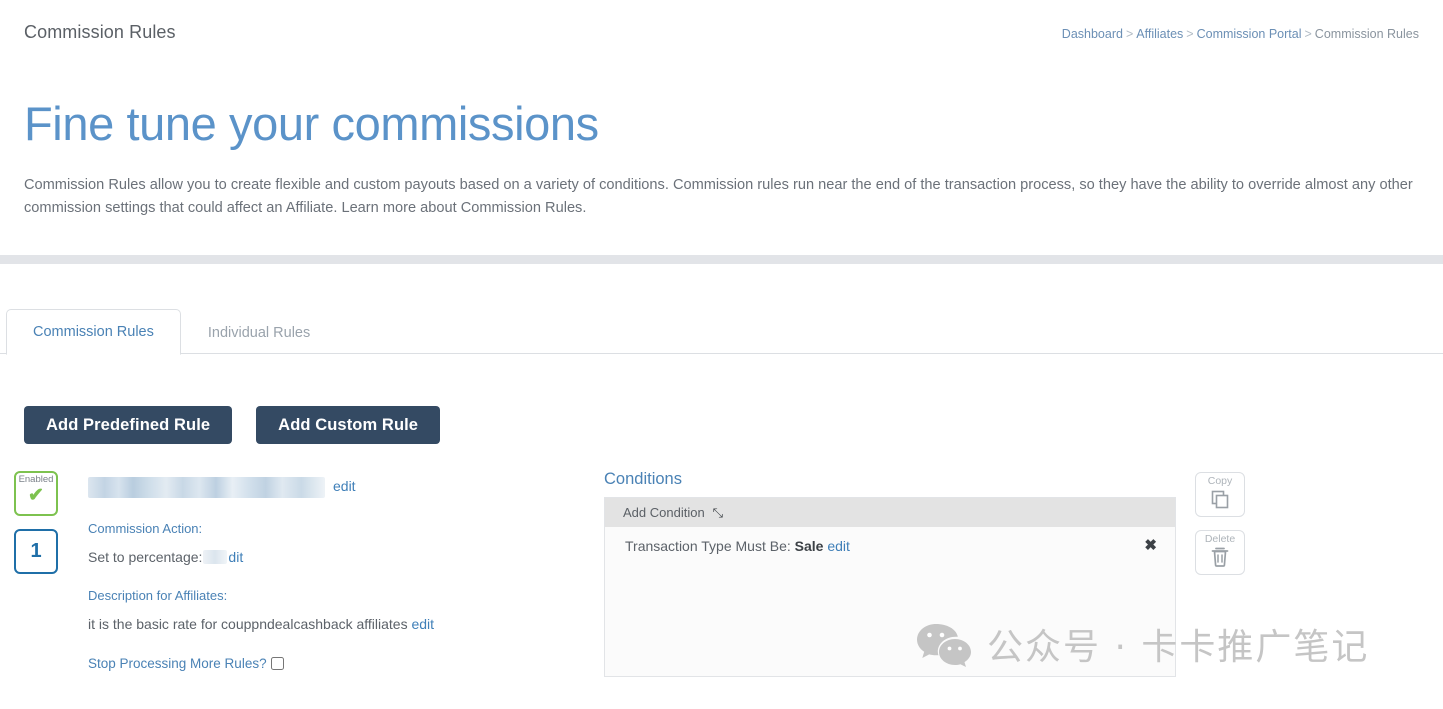 This screenshot has height=709, width=1443. I want to click on rule-title-edit-link: edit, so click(344, 486).